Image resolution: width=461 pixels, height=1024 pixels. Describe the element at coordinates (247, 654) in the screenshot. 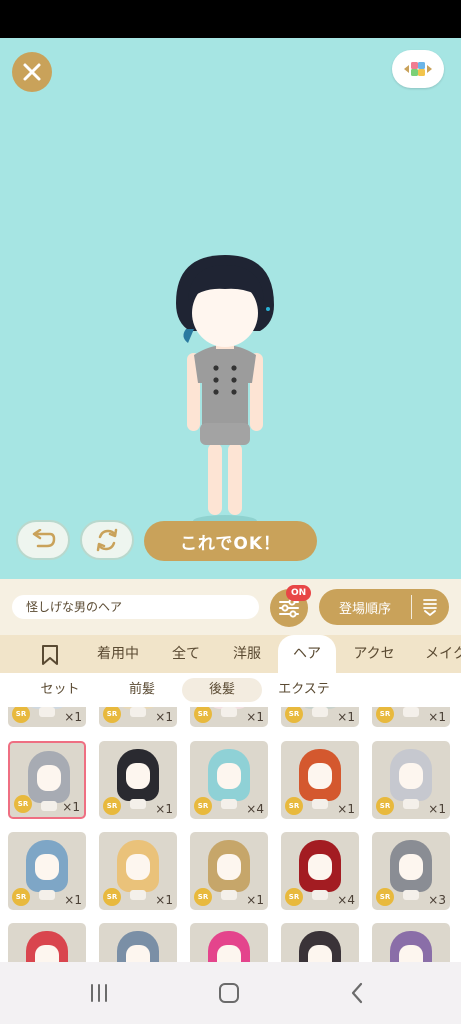

I see `tab-clothes: 洋服` at that location.